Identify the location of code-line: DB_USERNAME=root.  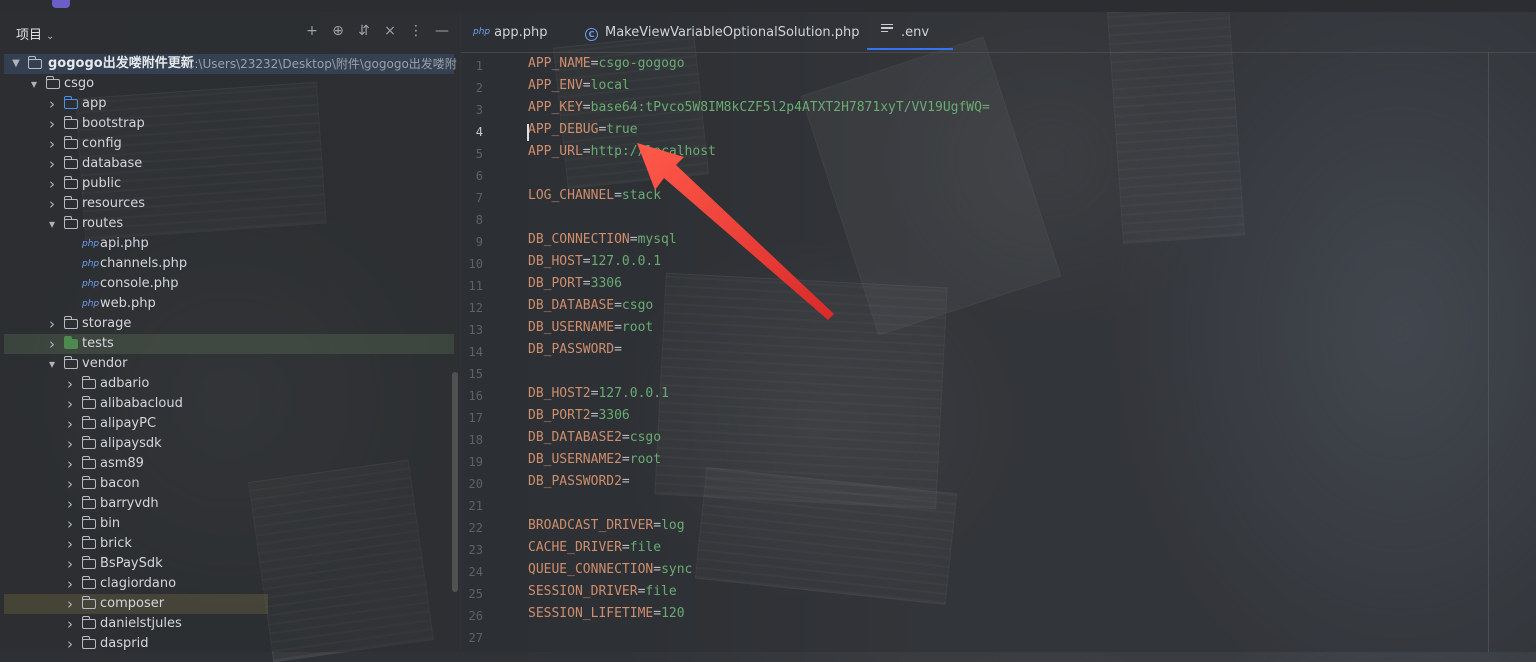
(590, 327).